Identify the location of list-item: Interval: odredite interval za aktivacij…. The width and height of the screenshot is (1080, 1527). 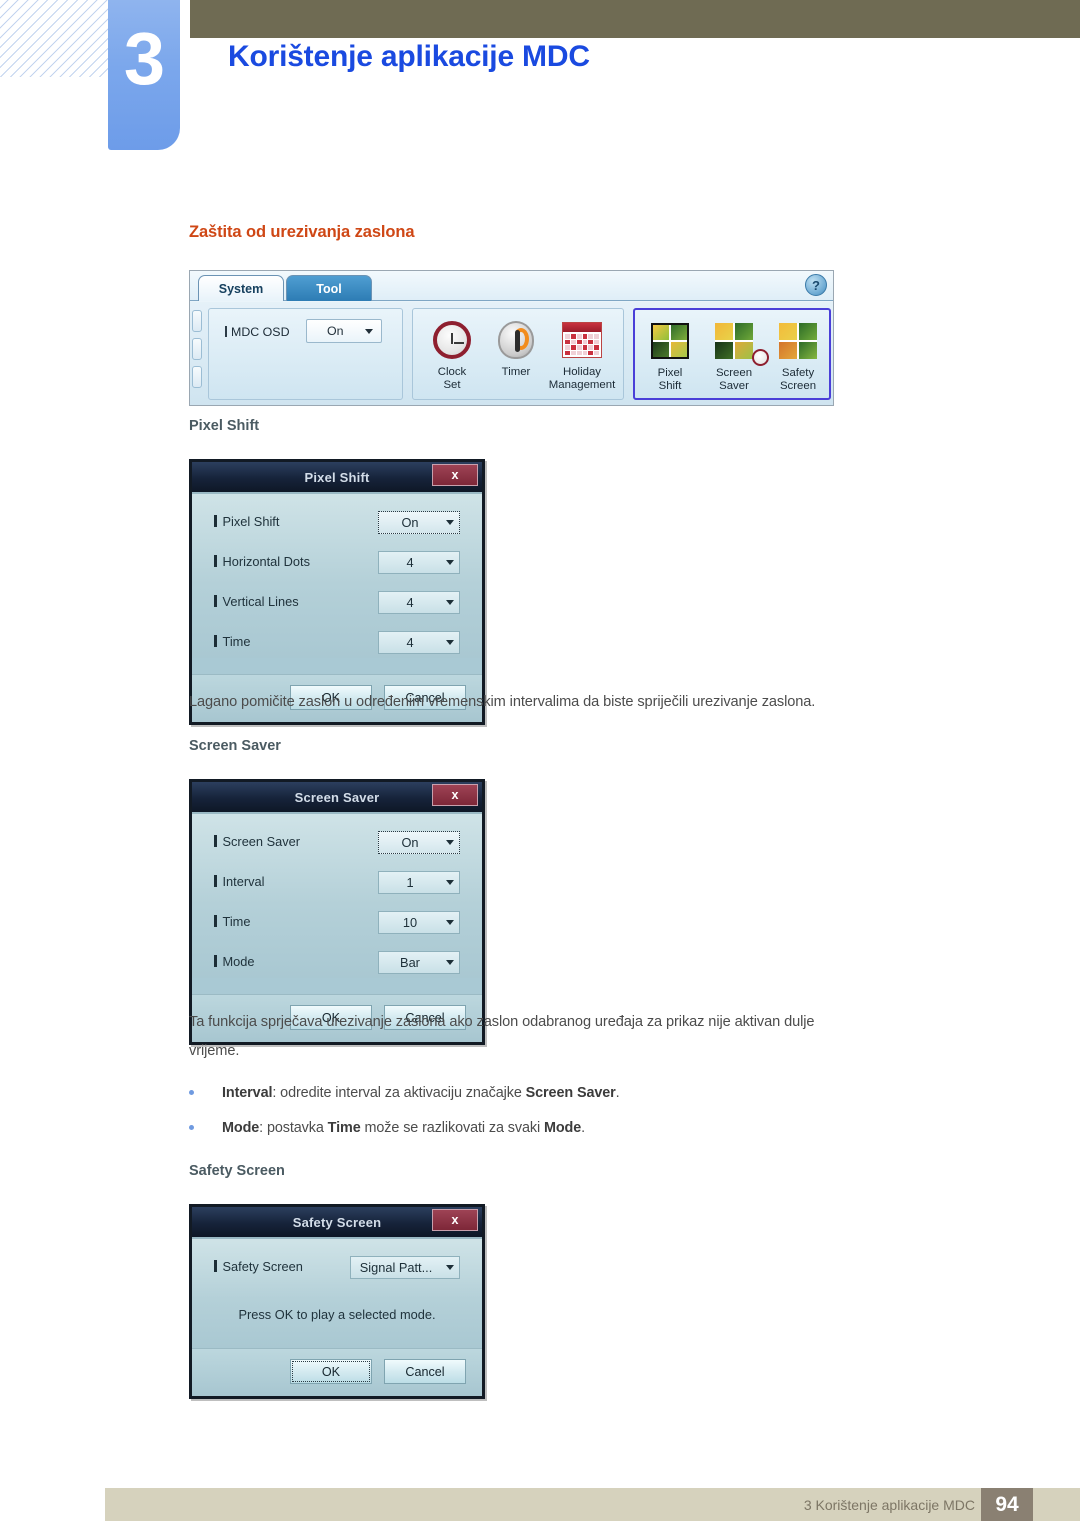
(404, 1093).